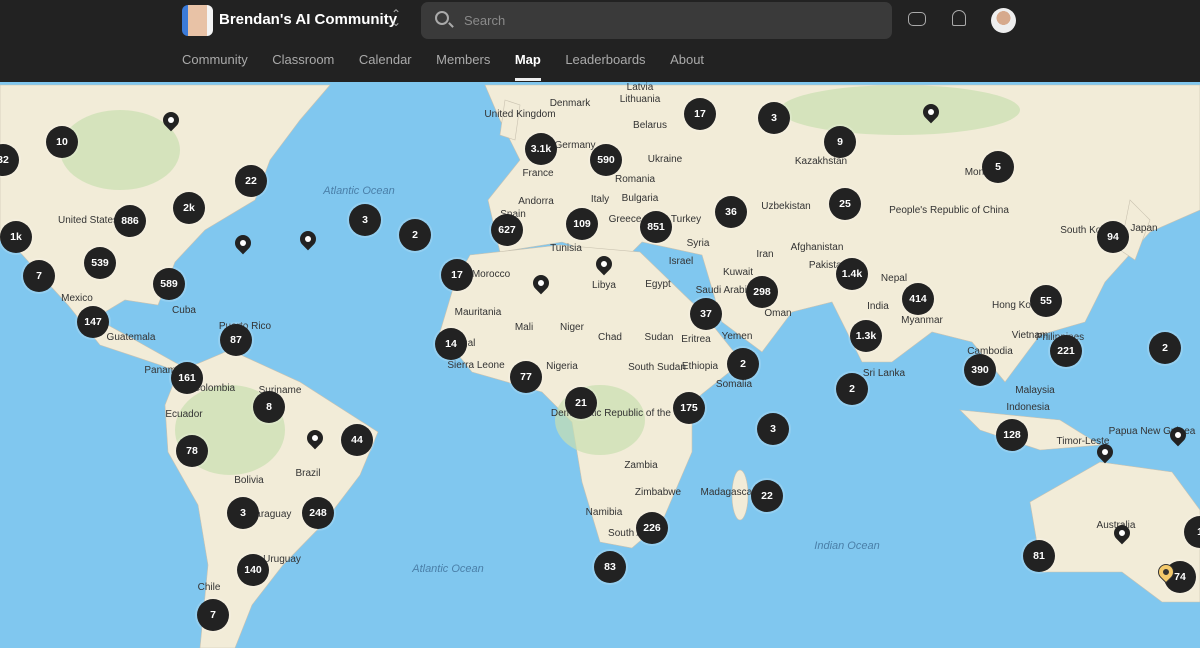  I want to click on country-label: Chad, so click(610, 337).